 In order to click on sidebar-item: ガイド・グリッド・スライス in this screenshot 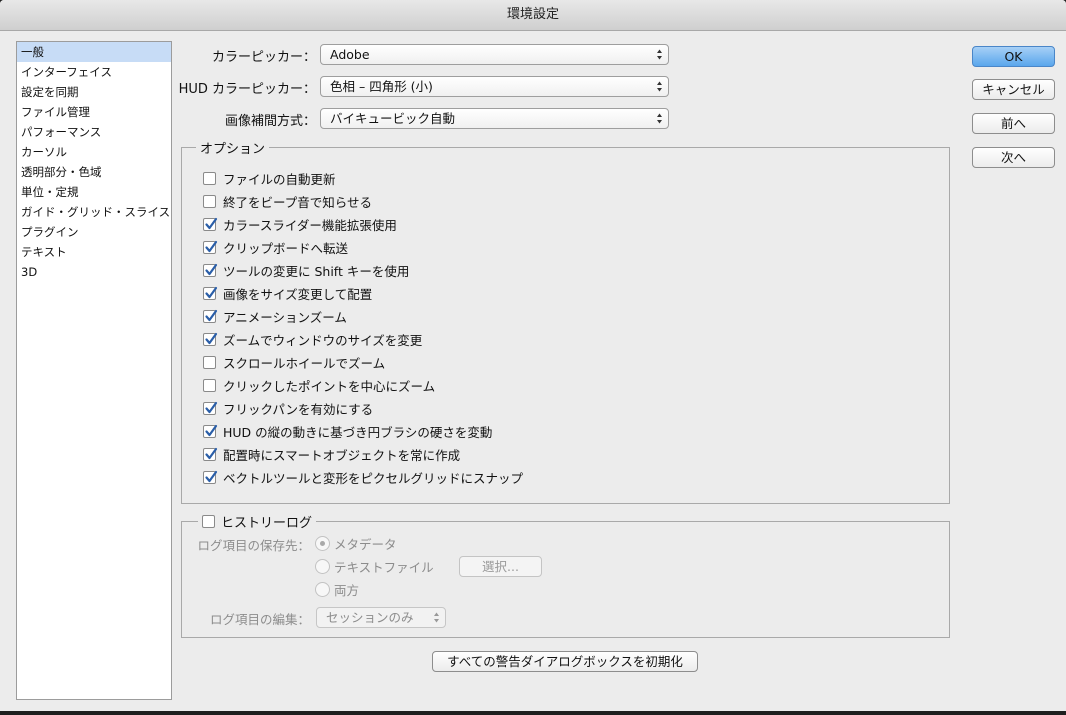, I will do `click(94, 212)`.